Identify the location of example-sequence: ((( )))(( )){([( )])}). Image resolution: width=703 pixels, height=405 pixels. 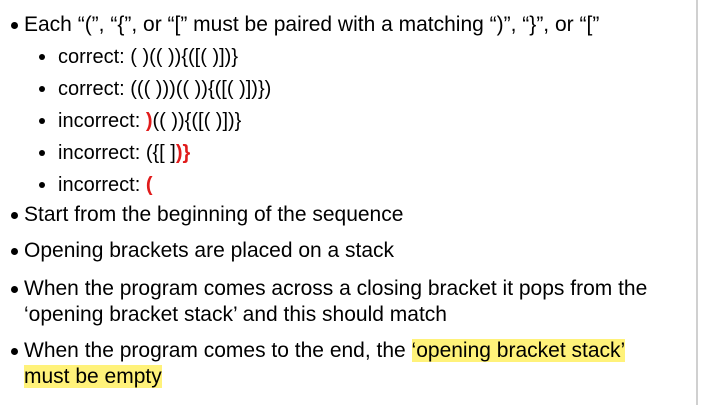
(201, 89).